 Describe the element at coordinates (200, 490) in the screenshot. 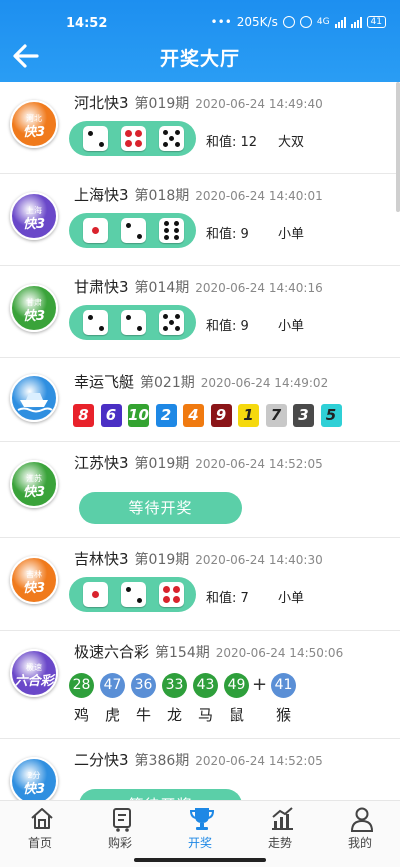

I see `lottery-row: 江苏 快3 江苏快3 第019期 2020-06-24 14:52:05 等待开奖` at that location.